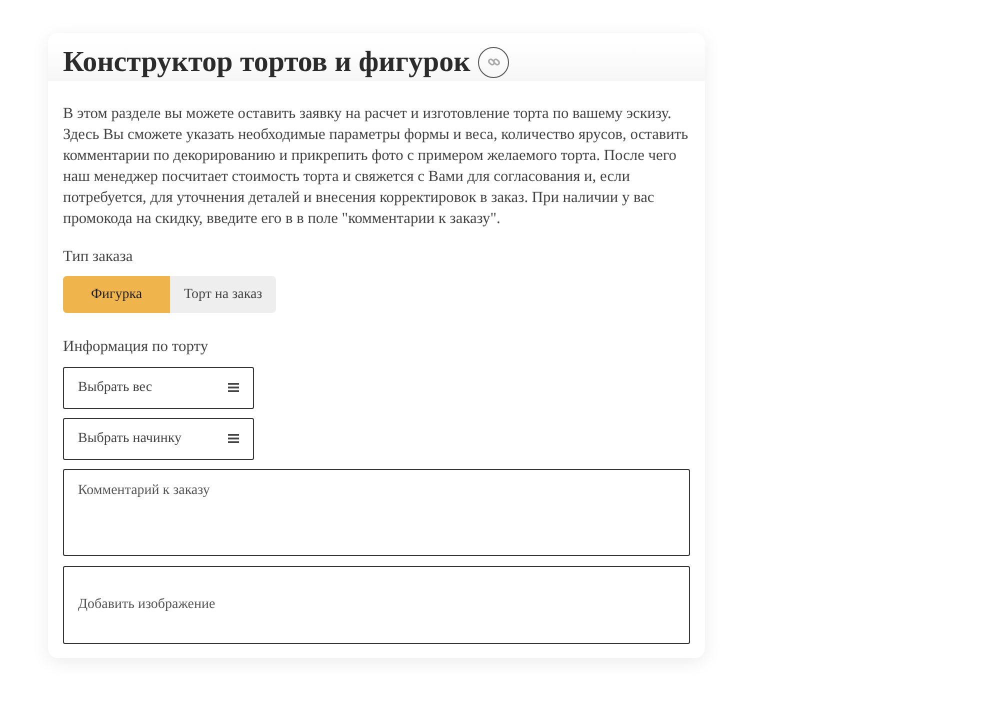 The height and width of the screenshot is (710, 1000). Describe the element at coordinates (494, 62) in the screenshot. I see `link-icon` at that location.